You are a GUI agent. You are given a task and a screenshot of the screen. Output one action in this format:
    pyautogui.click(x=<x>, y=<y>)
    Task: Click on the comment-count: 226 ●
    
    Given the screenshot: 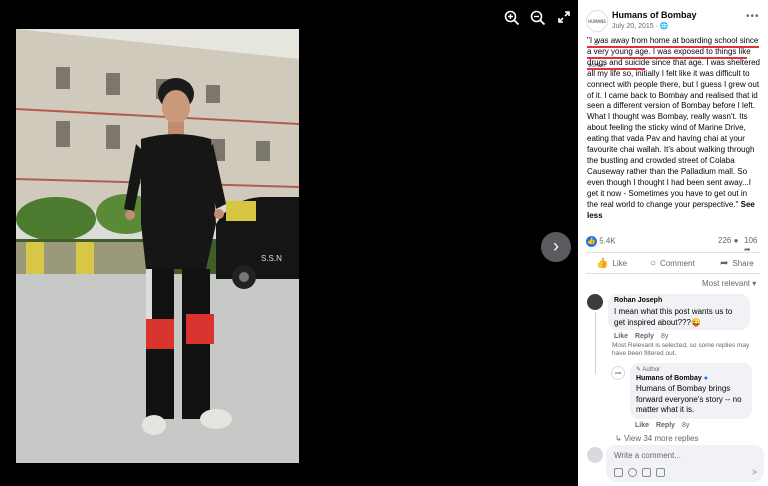 What is the action you would take?
    pyautogui.click(x=728, y=240)
    